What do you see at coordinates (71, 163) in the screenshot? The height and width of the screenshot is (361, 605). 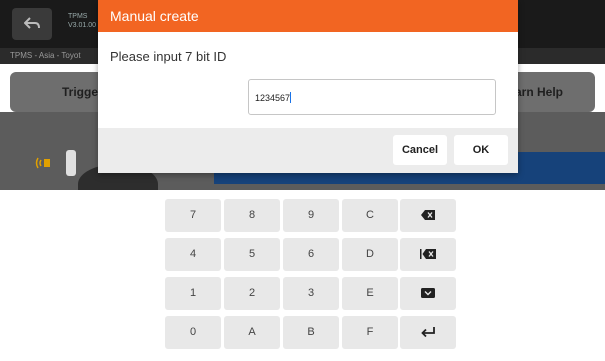 I see `tire-icon` at bounding box center [71, 163].